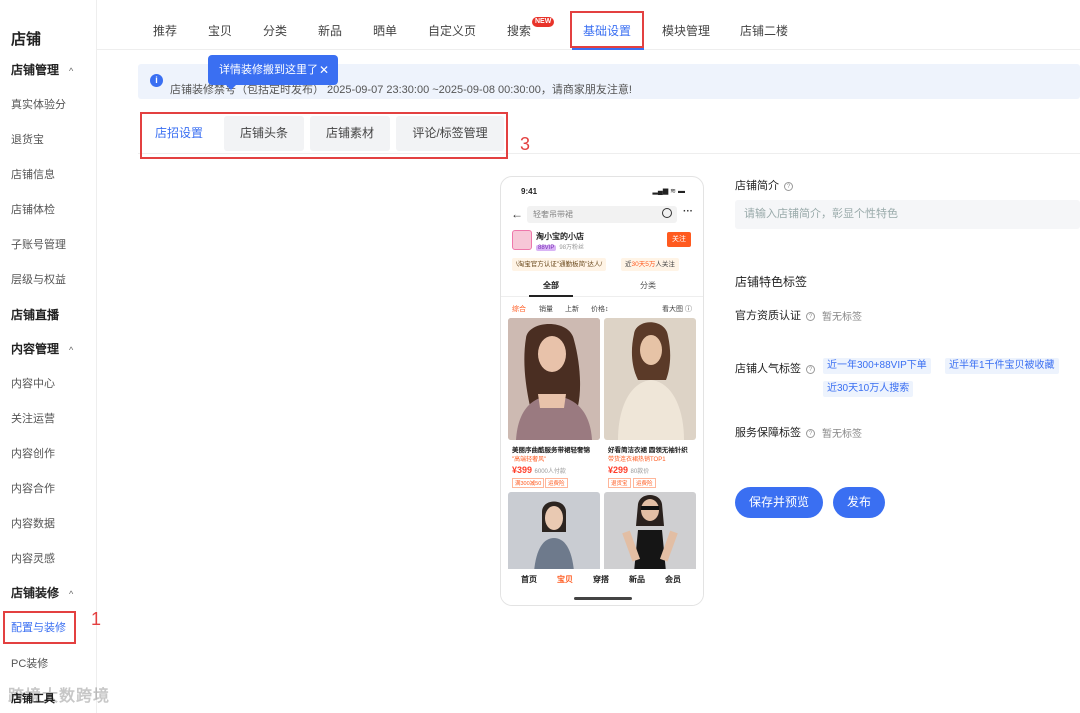 The width and height of the screenshot is (1080, 713). I want to click on sidebar-item-real-experience: 真实体验分, so click(38, 104).